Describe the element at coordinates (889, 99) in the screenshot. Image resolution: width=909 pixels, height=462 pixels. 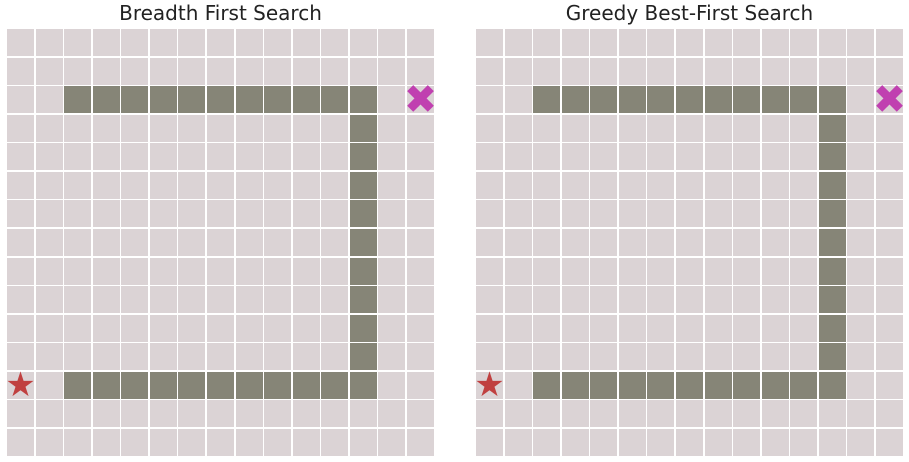
I see `x-icon: ✖` at that location.